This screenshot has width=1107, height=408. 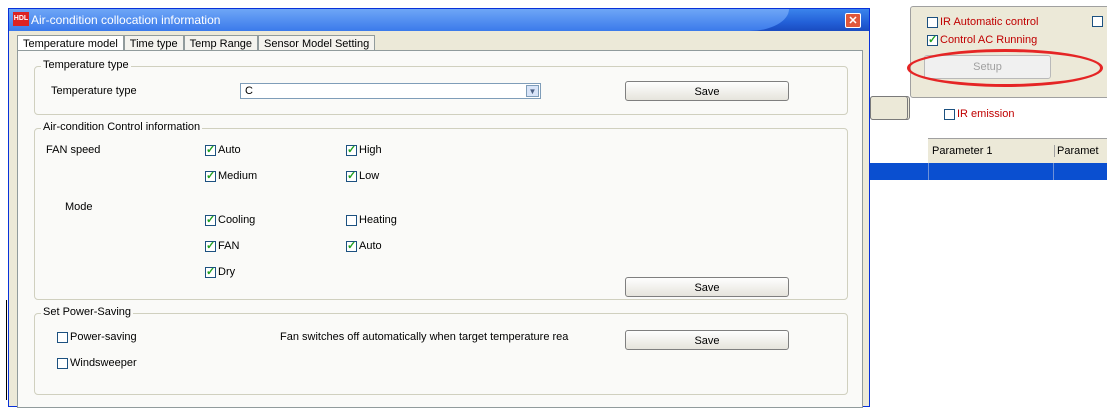 I want to click on mode-heating-checkbox: Heating, so click(x=371, y=220).